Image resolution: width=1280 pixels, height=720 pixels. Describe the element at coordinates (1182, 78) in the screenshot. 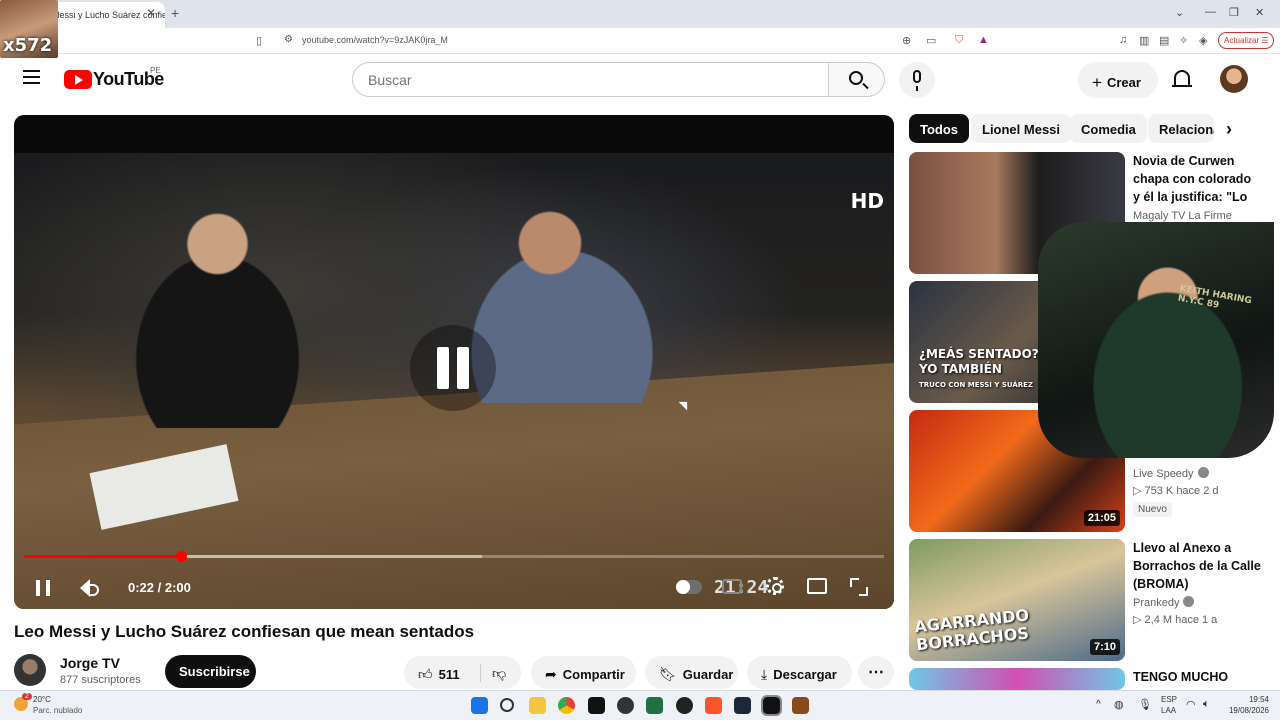

I see `notifications-bell-icon` at that location.